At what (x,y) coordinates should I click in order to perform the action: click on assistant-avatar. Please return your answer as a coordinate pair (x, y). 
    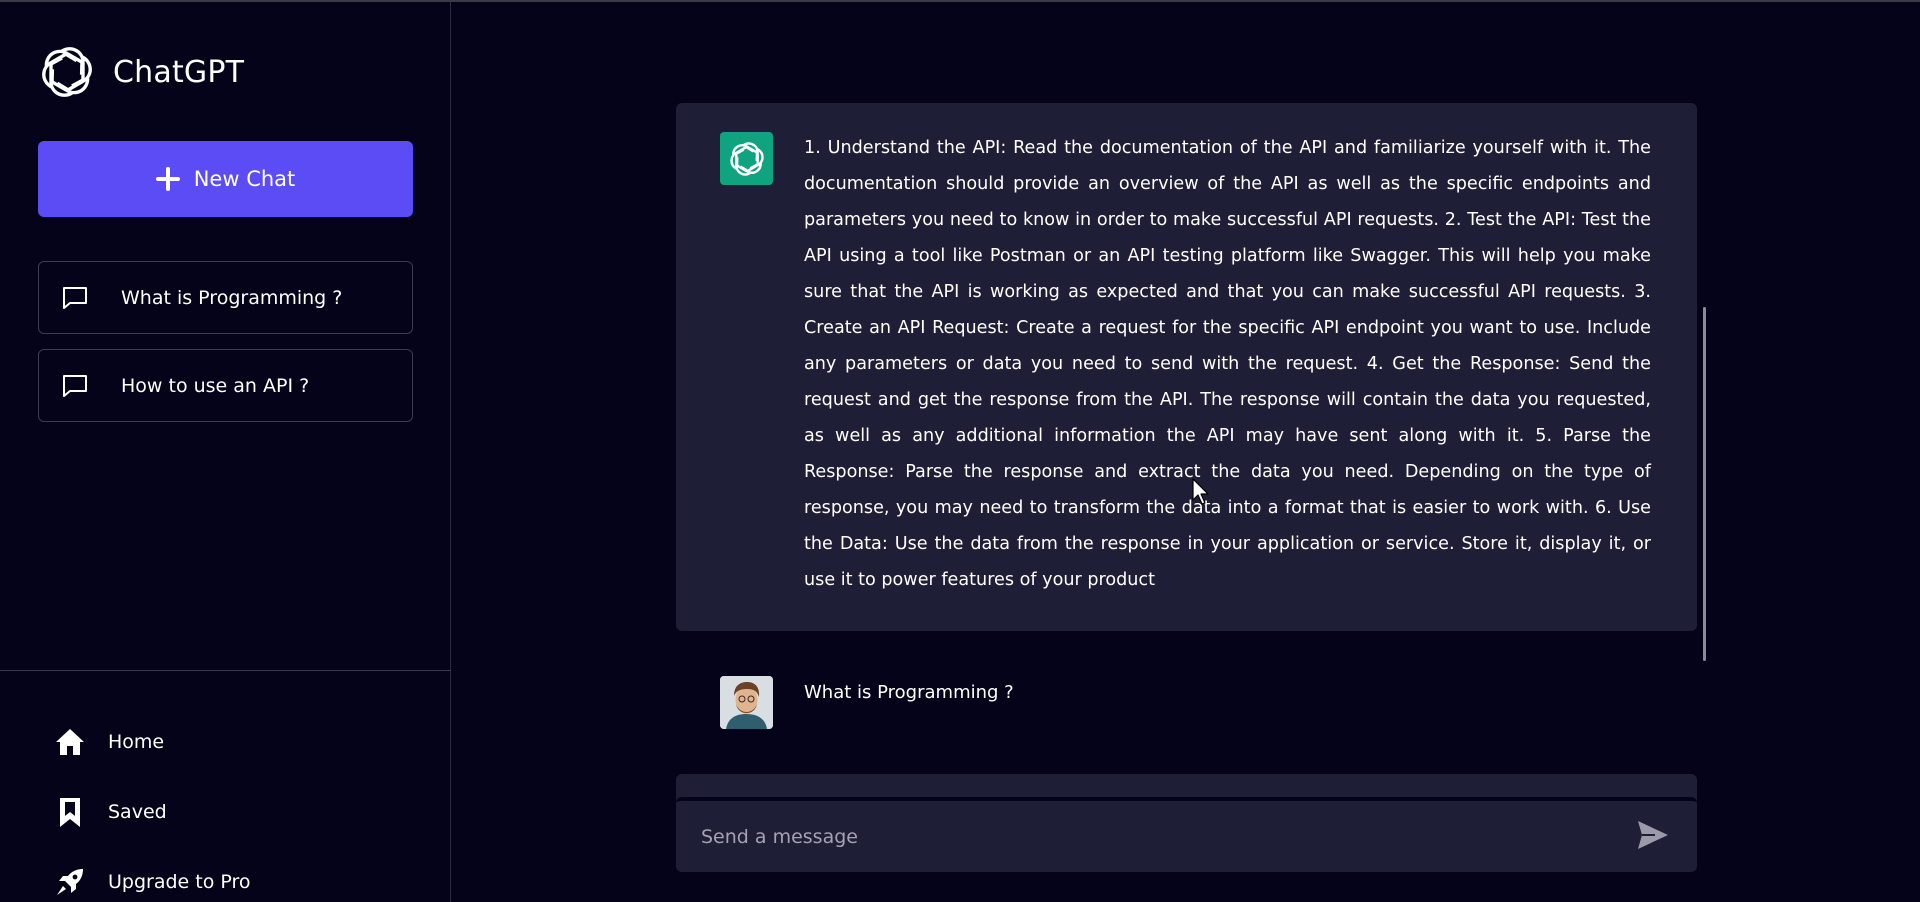
    Looking at the image, I should click on (746, 158).